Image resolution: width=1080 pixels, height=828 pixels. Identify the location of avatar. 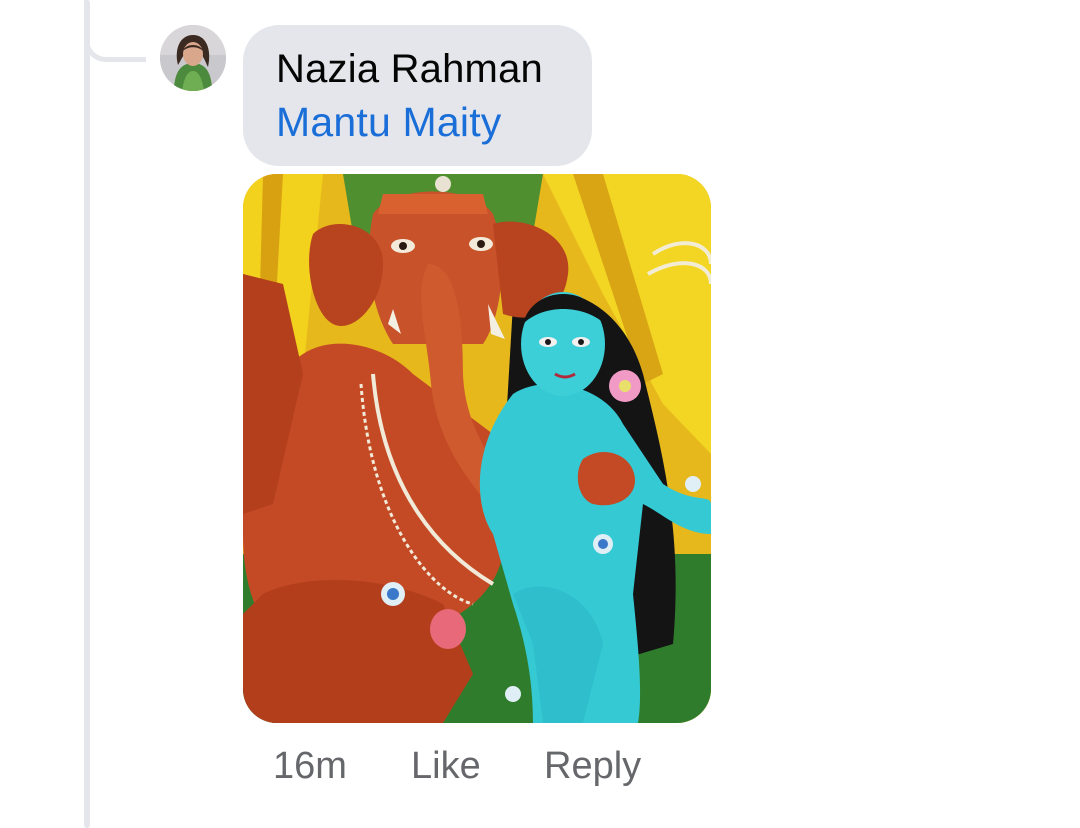
(193, 58).